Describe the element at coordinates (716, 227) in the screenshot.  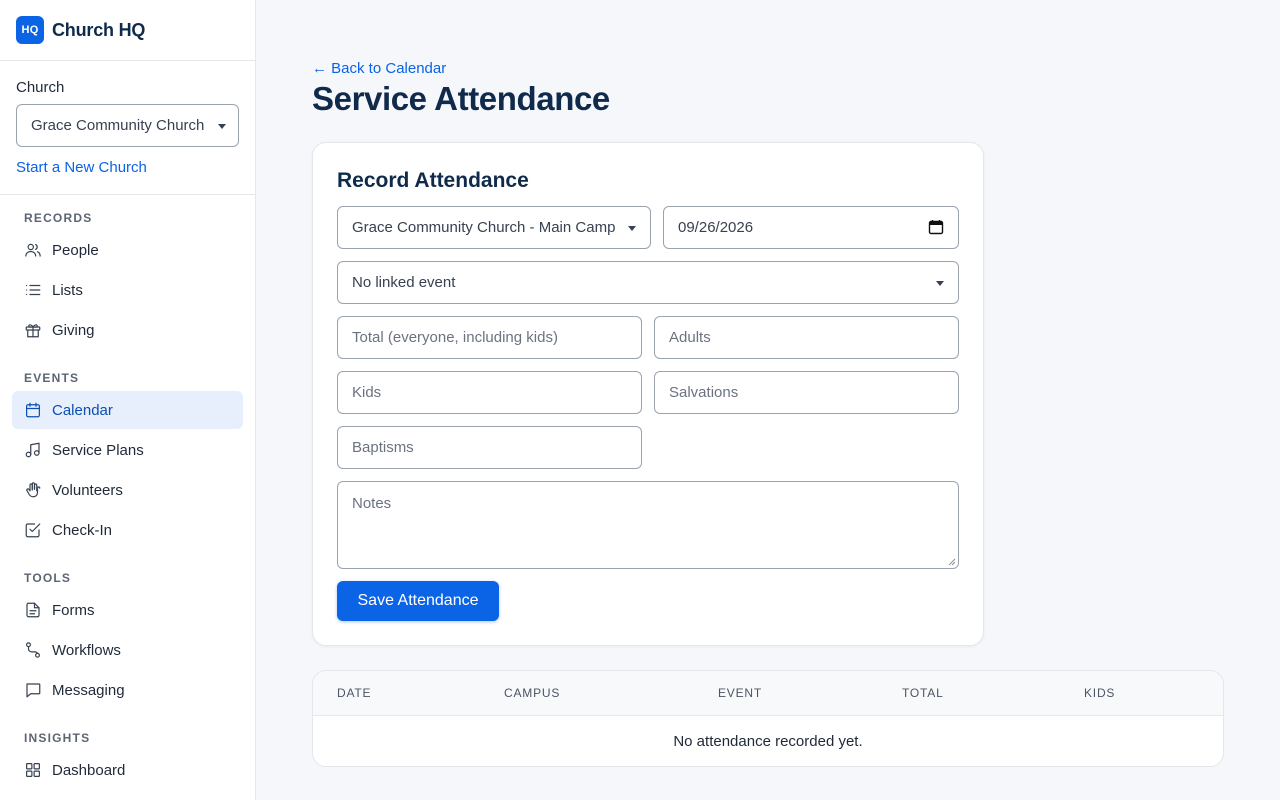
I see `date-input-value: 09/26/2026` at that location.